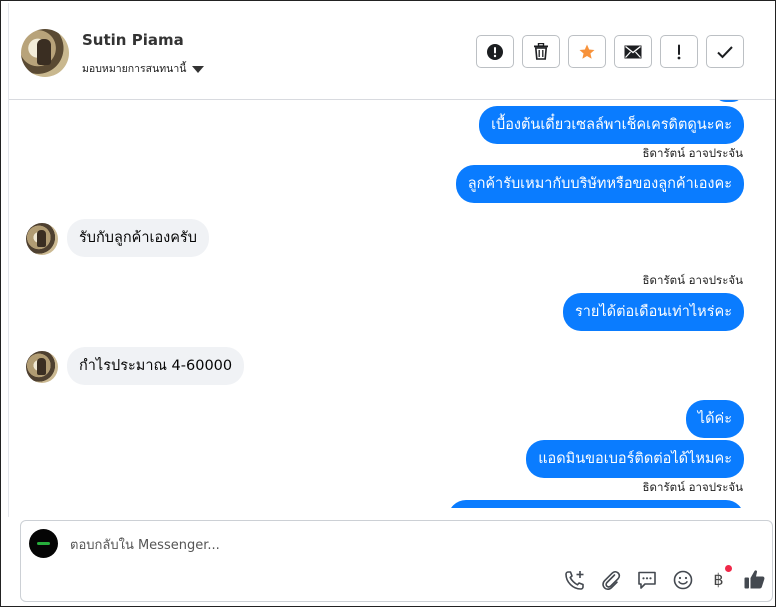 The height and width of the screenshot is (607, 776). I want to click on star-button, so click(587, 51).